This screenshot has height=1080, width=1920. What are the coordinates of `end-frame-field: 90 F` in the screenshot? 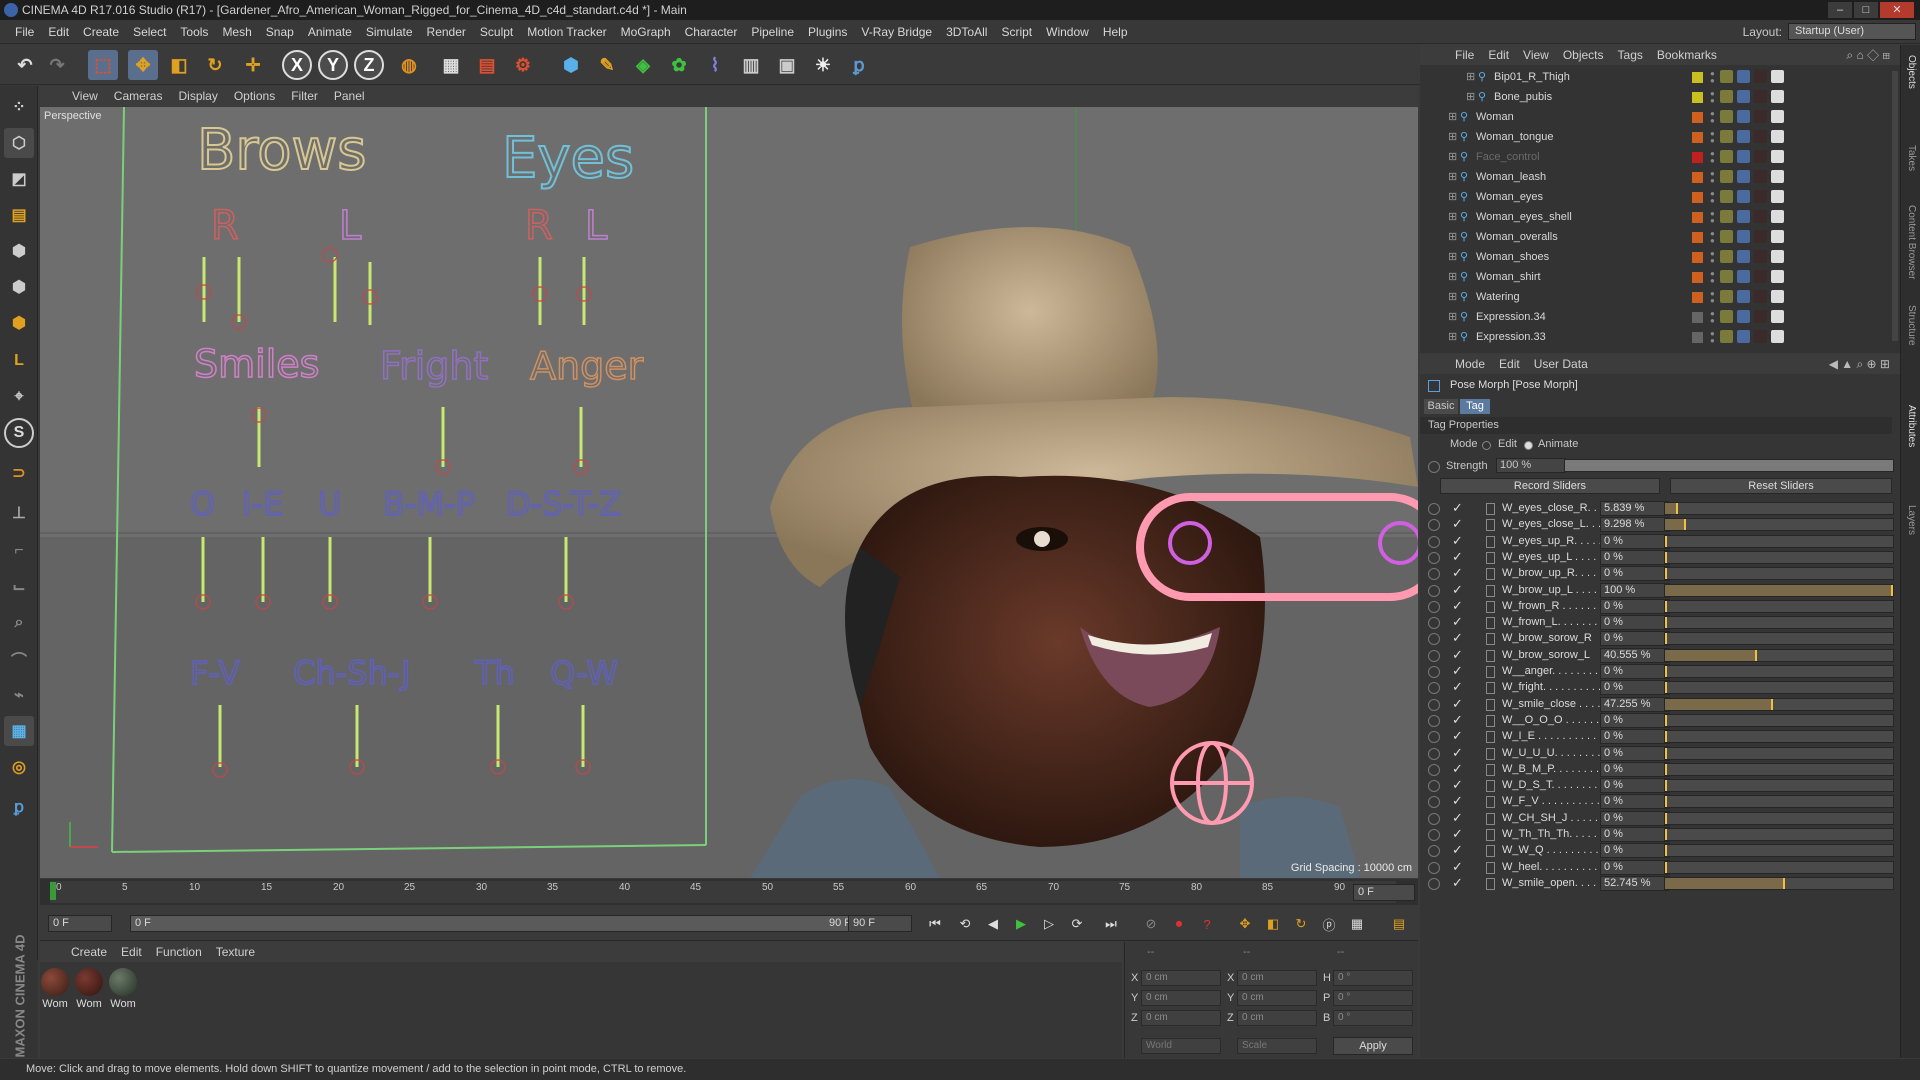 It's located at (880, 923).